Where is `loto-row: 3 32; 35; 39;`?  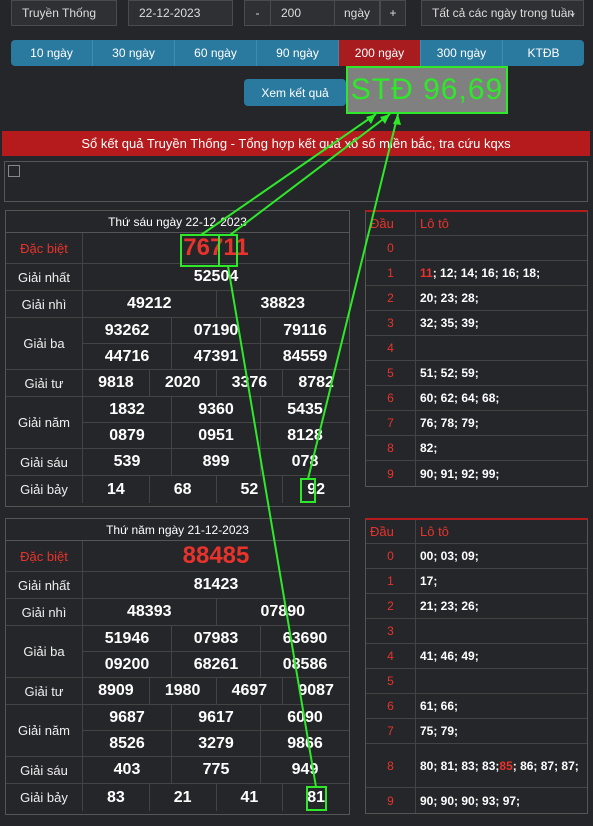 loto-row: 3 32; 35; 39; is located at coordinates (476, 323).